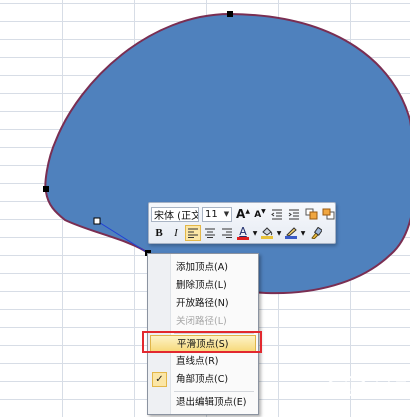  I want to click on menu-item-label: 角部顶点(C), so click(202, 379).